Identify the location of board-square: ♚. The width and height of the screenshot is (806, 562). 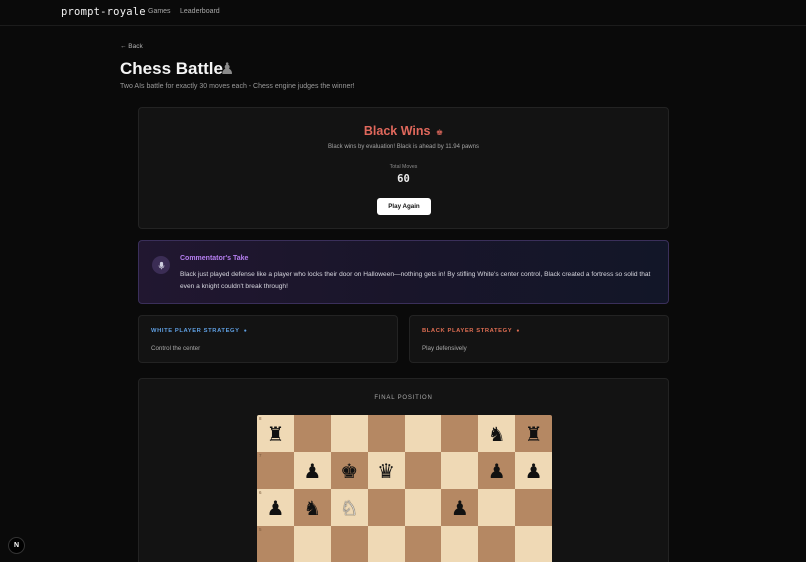
(349, 470).